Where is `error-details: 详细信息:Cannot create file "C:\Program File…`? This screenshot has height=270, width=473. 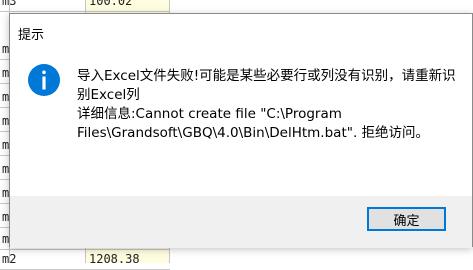 error-details: 详细信息:Cannot create file "C:\Program File… is located at coordinates (253, 123).